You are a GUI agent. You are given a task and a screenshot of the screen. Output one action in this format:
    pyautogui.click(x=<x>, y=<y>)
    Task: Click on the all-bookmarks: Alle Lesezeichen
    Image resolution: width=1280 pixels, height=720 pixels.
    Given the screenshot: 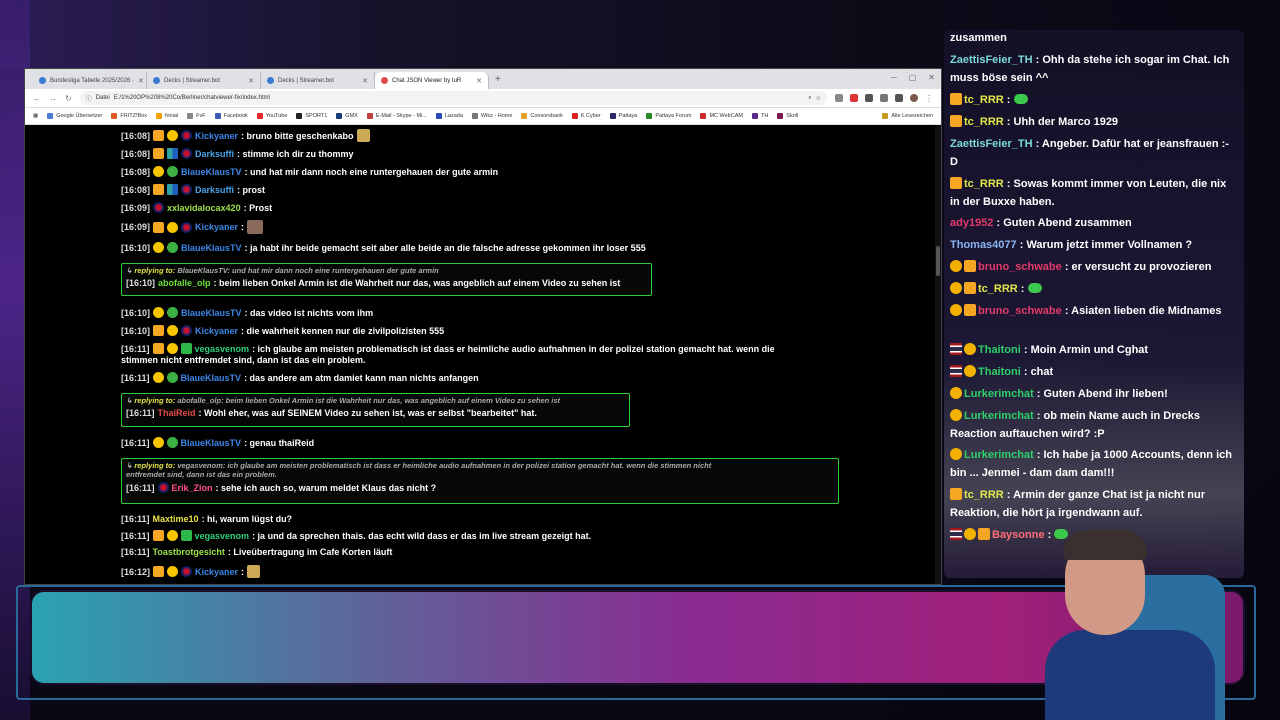 What is the action you would take?
    pyautogui.click(x=907, y=116)
    